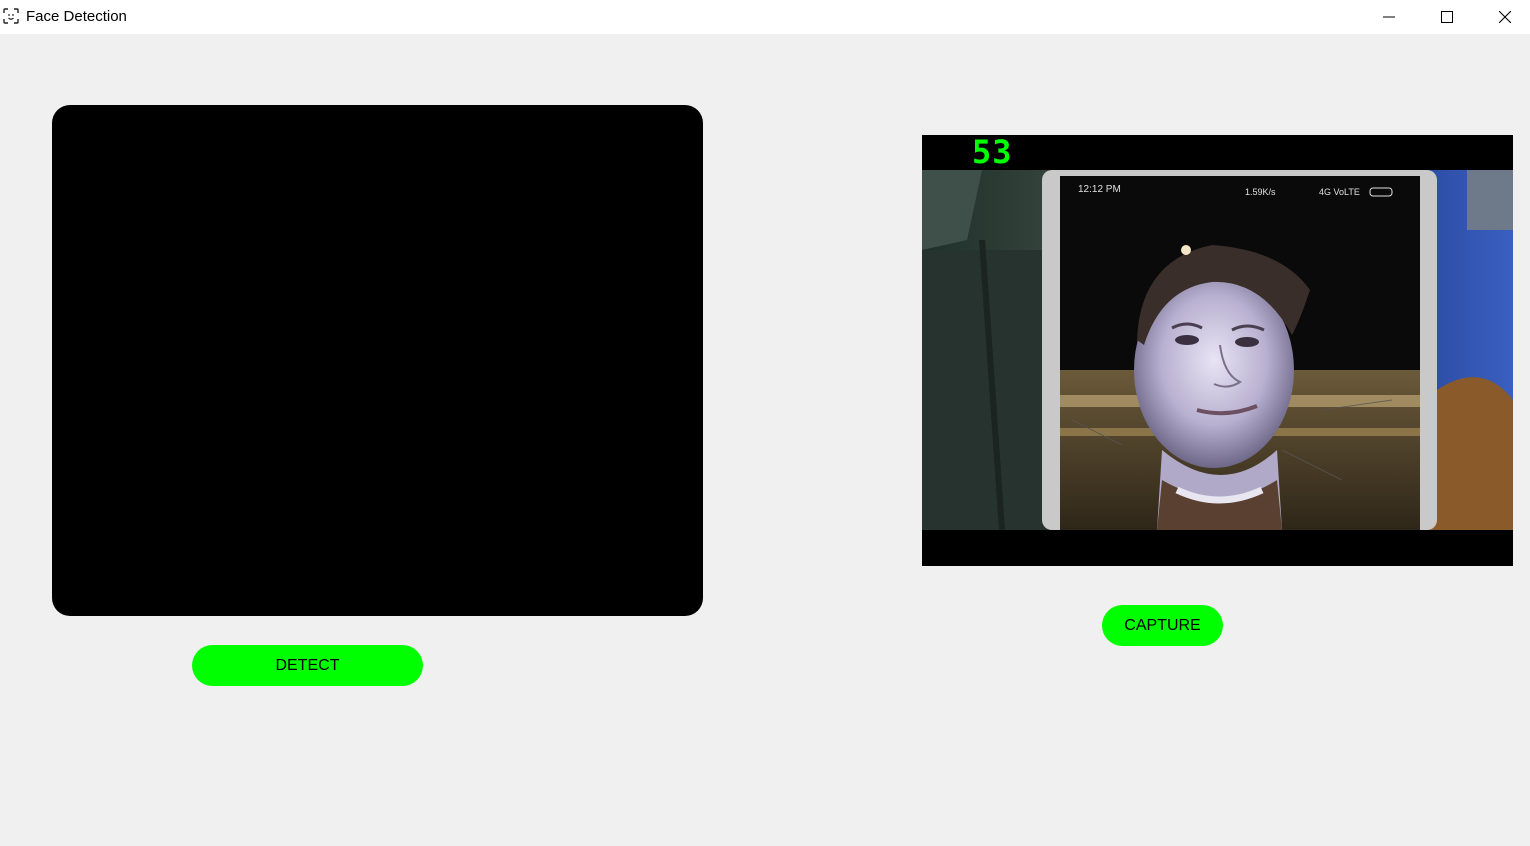 The height and width of the screenshot is (846, 1530). Describe the element at coordinates (1099, 189) in the screenshot. I see `phone-status-time: 12:12 PM` at that location.